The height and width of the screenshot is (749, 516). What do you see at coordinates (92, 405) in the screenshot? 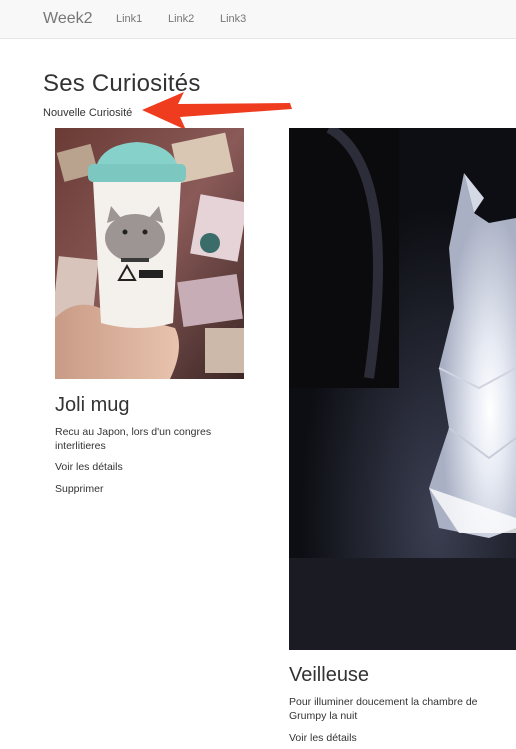
I see `card-title-mug: Joli mug` at bounding box center [92, 405].